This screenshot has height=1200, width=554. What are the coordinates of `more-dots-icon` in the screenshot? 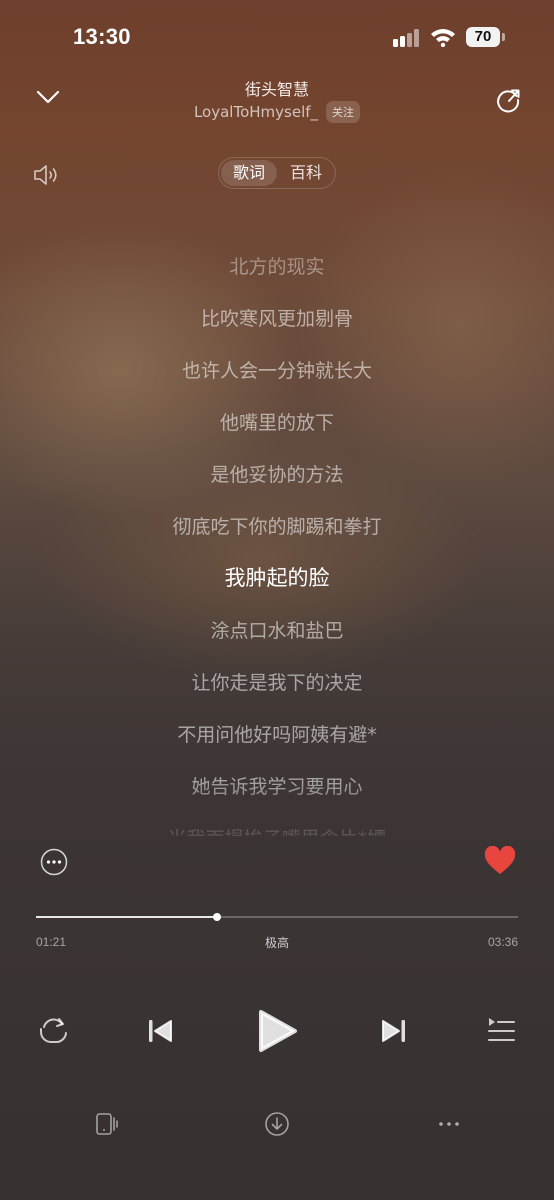 It's located at (449, 1124).